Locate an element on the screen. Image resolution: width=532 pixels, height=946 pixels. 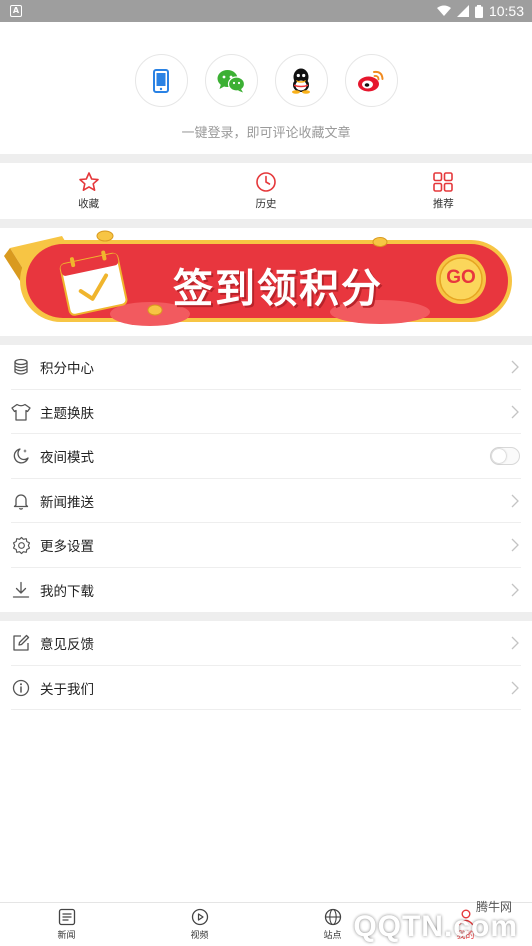
menu-more-settings: 更多设置 is located at coordinates (266, 545).